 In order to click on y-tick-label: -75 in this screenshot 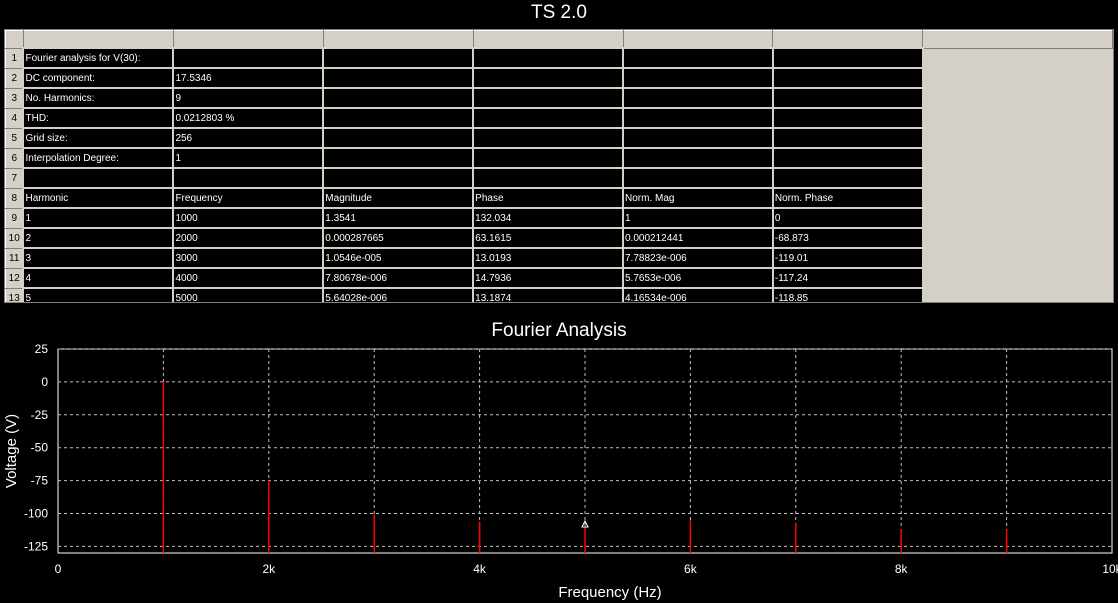, I will do `click(40, 481)`.